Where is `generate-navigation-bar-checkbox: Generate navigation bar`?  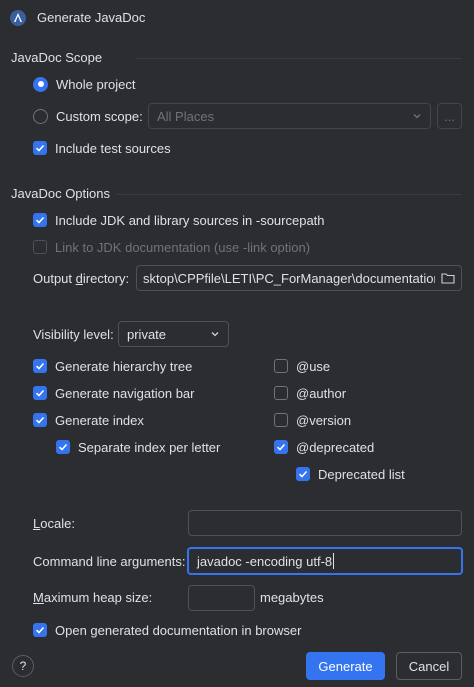 generate-navigation-bar-checkbox: Generate navigation bar is located at coordinates (113, 393).